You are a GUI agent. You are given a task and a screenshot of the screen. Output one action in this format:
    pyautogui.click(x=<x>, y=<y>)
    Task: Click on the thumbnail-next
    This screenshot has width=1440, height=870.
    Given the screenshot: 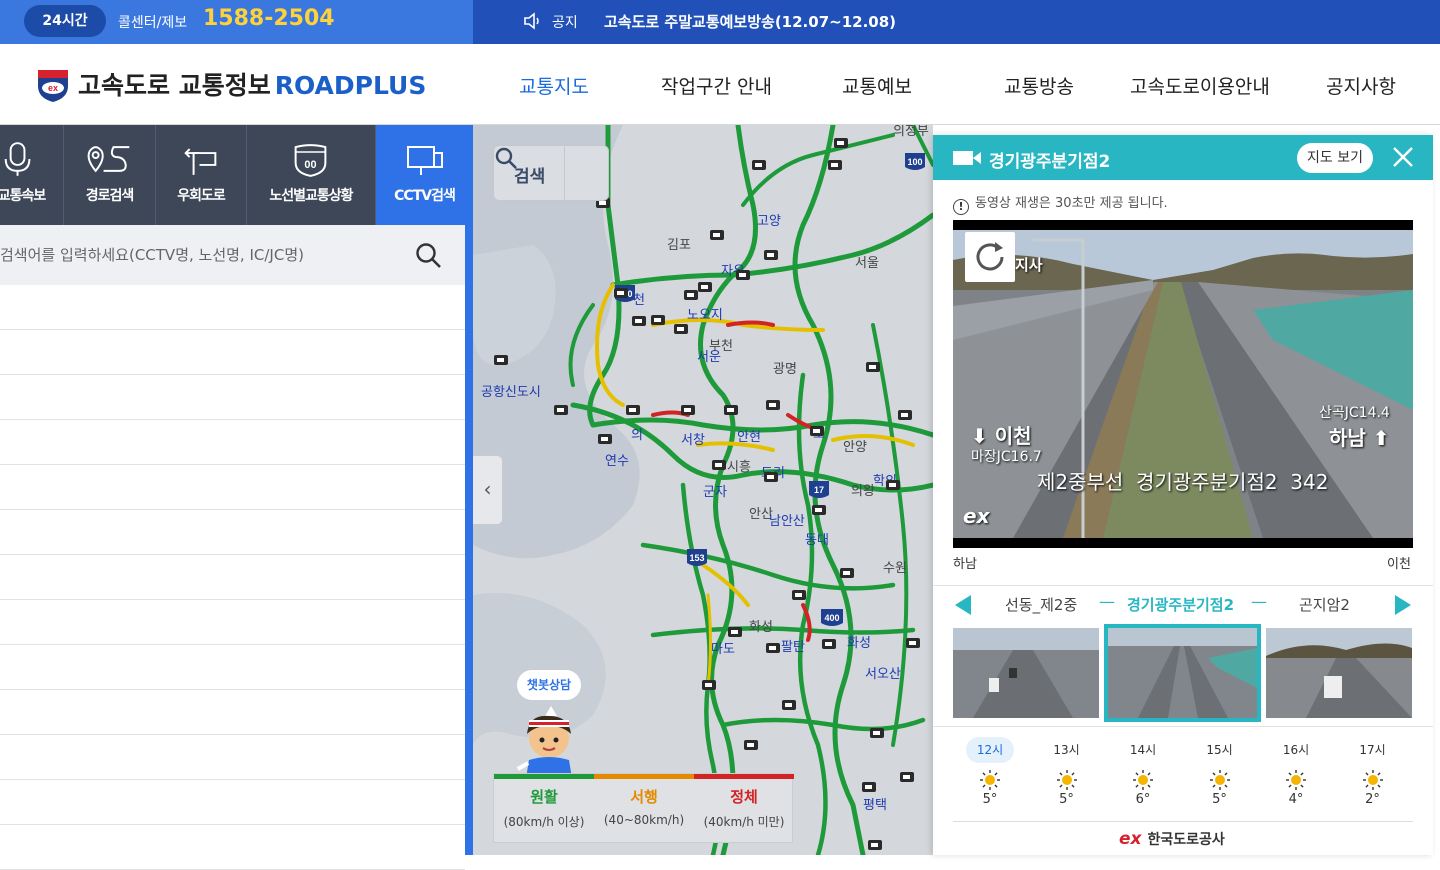 What is the action you would take?
    pyautogui.click(x=1339, y=673)
    